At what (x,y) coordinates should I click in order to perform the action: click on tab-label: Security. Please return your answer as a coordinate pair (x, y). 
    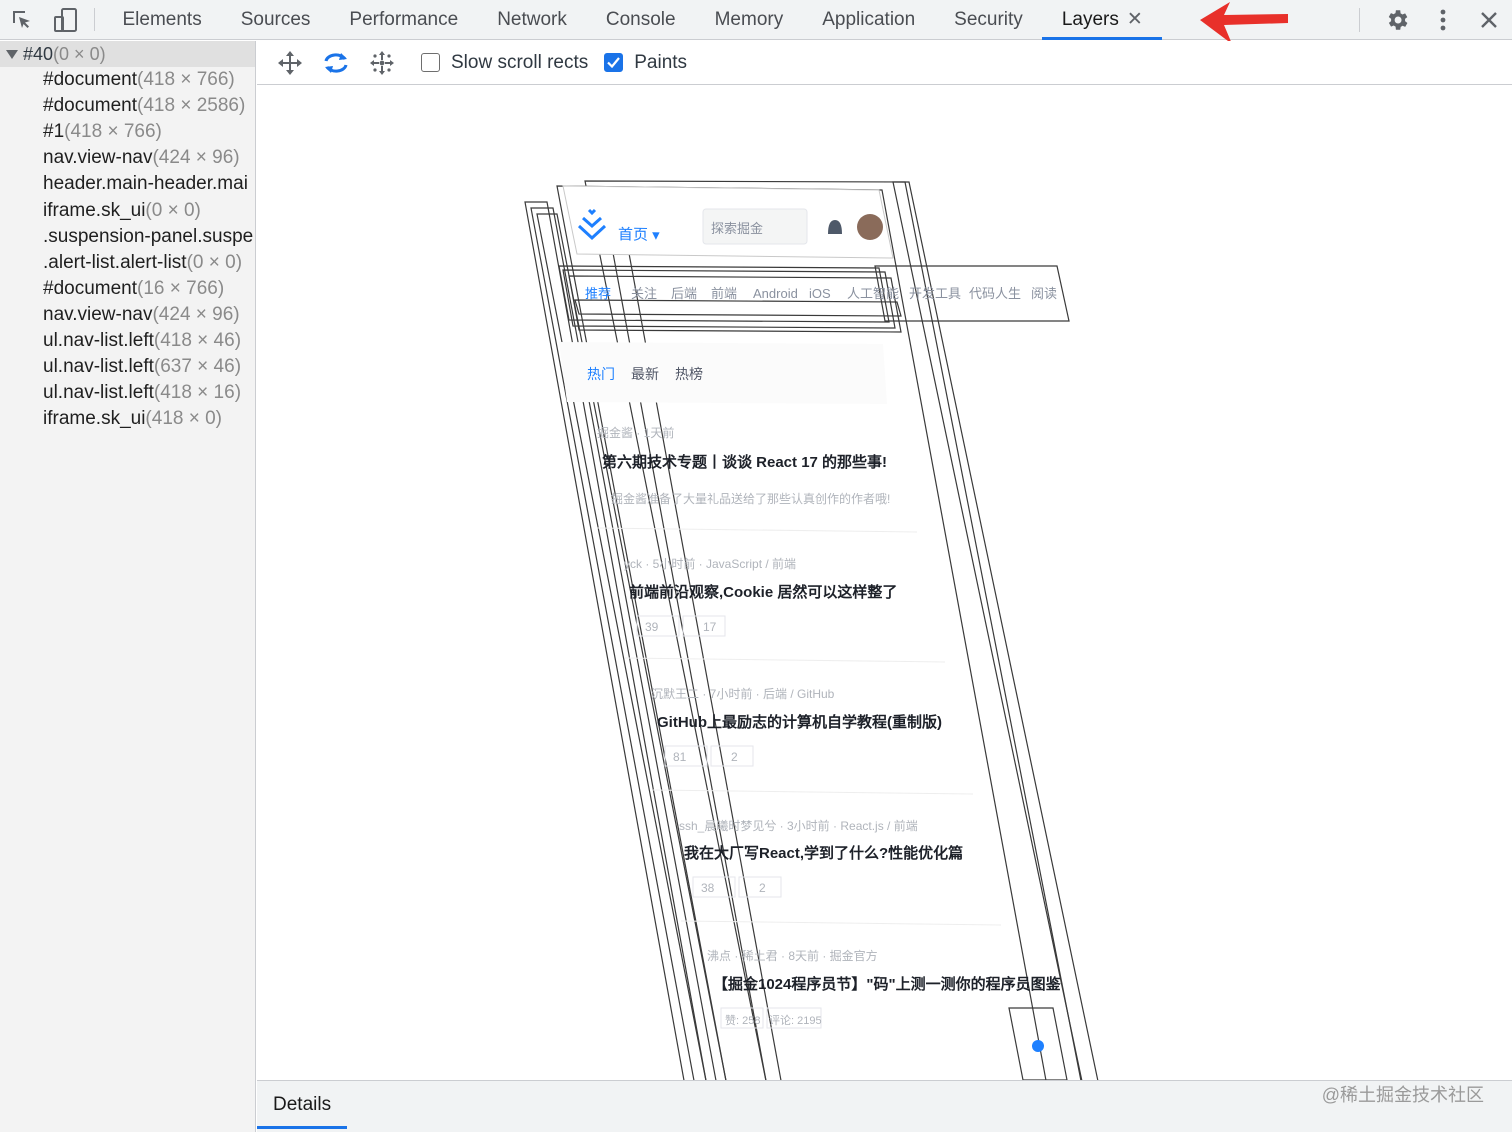
    Looking at the image, I should click on (988, 19).